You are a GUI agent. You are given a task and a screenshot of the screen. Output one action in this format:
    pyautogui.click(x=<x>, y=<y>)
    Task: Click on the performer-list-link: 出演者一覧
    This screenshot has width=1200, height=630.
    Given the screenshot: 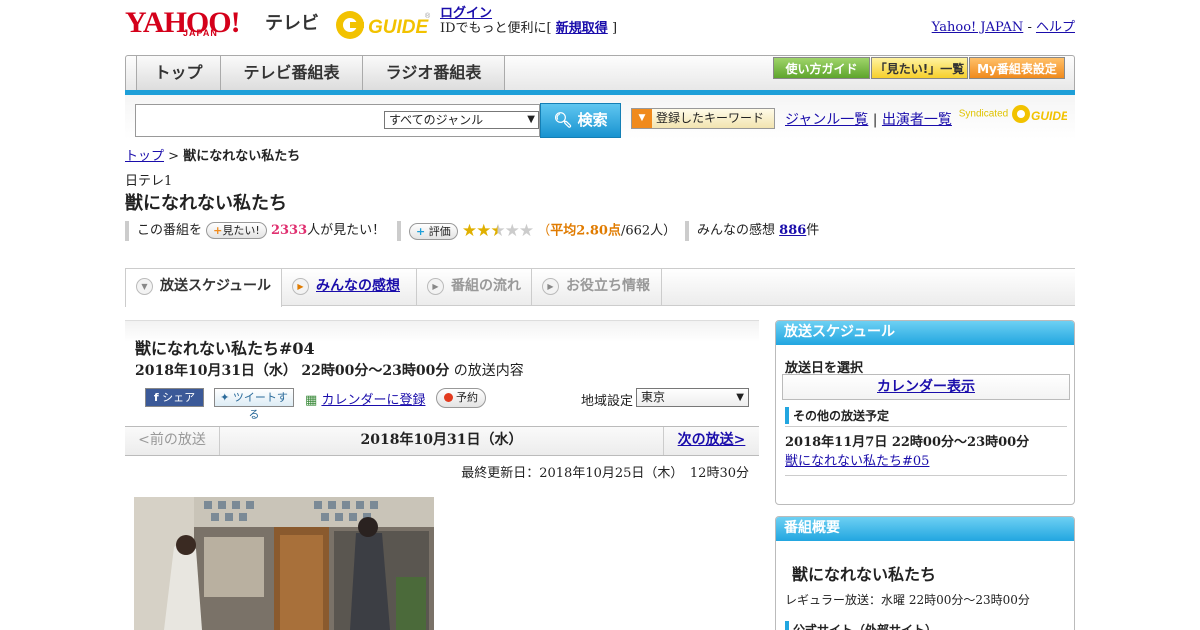 What is the action you would take?
    pyautogui.click(x=917, y=120)
    